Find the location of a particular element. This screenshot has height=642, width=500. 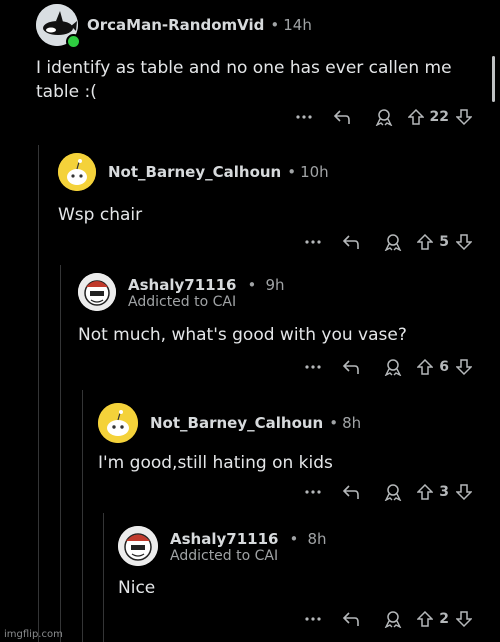

action-bar: 3 is located at coordinates (385, 492).